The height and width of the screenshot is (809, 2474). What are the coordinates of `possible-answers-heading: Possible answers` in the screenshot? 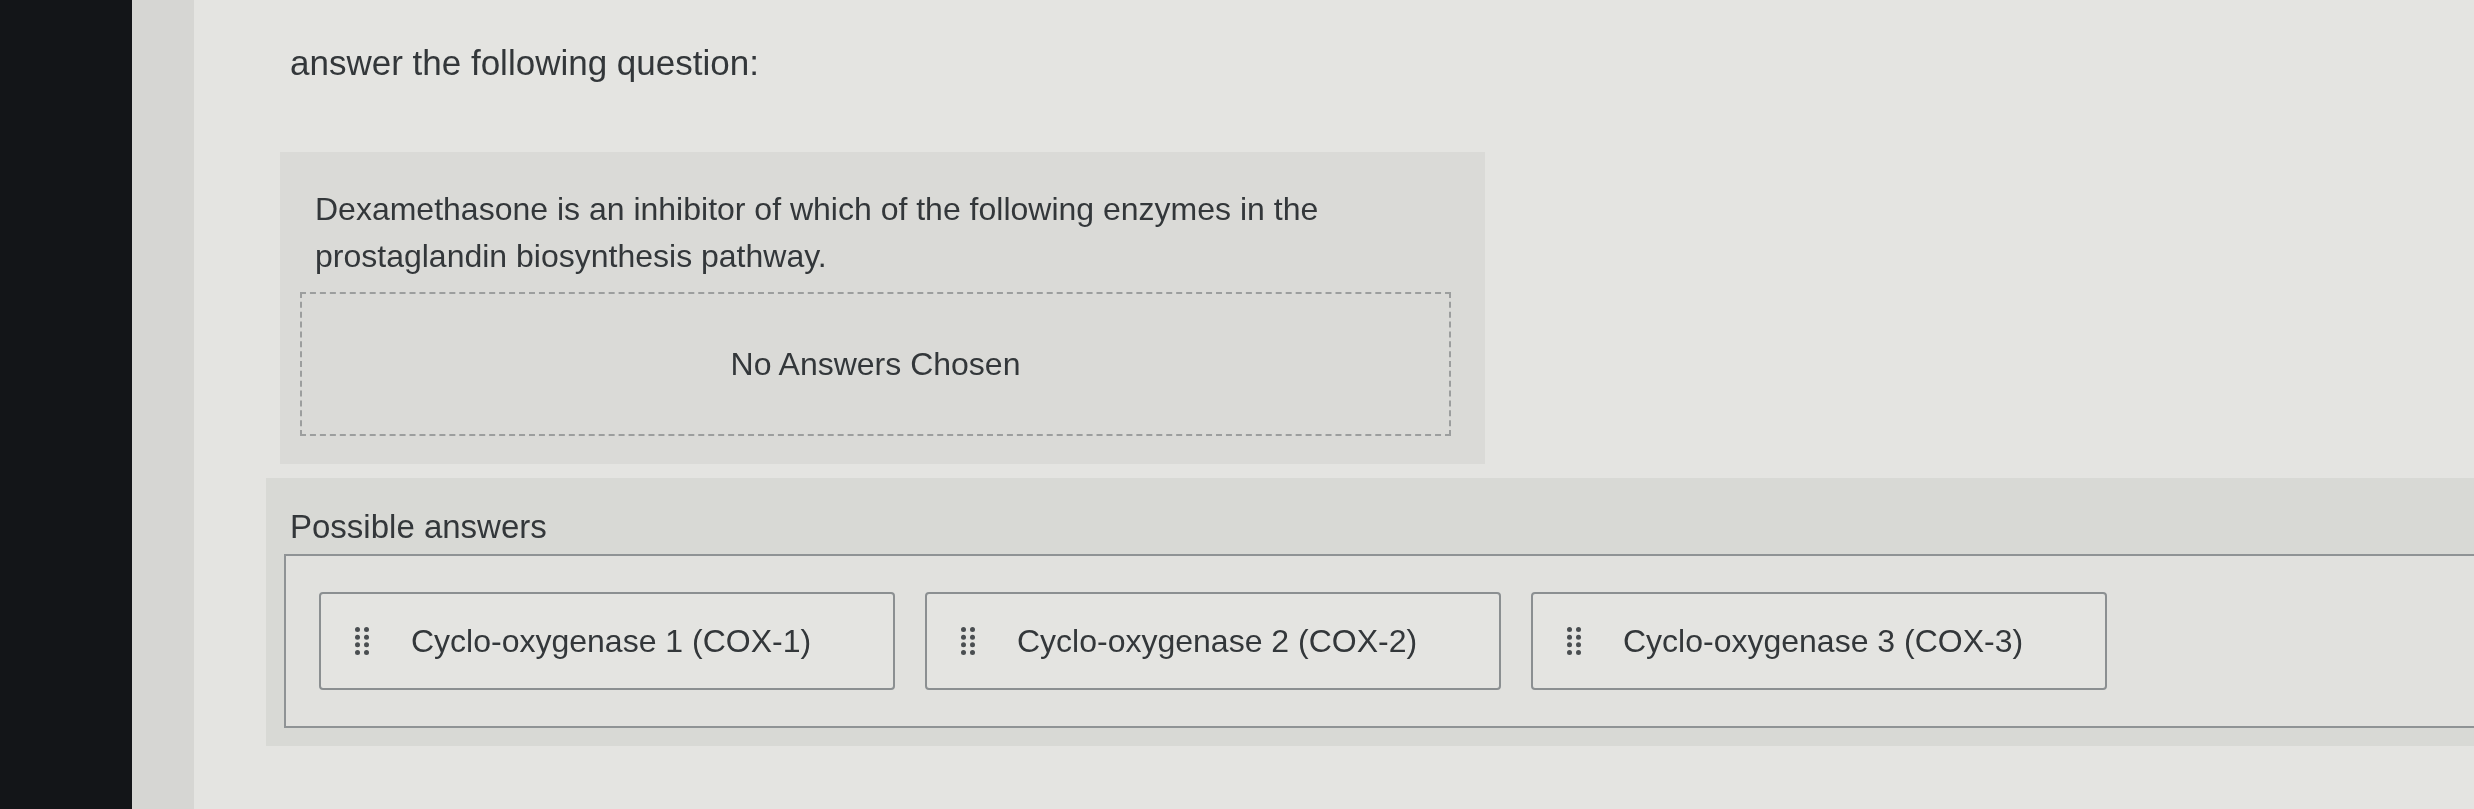 It's located at (418, 527).